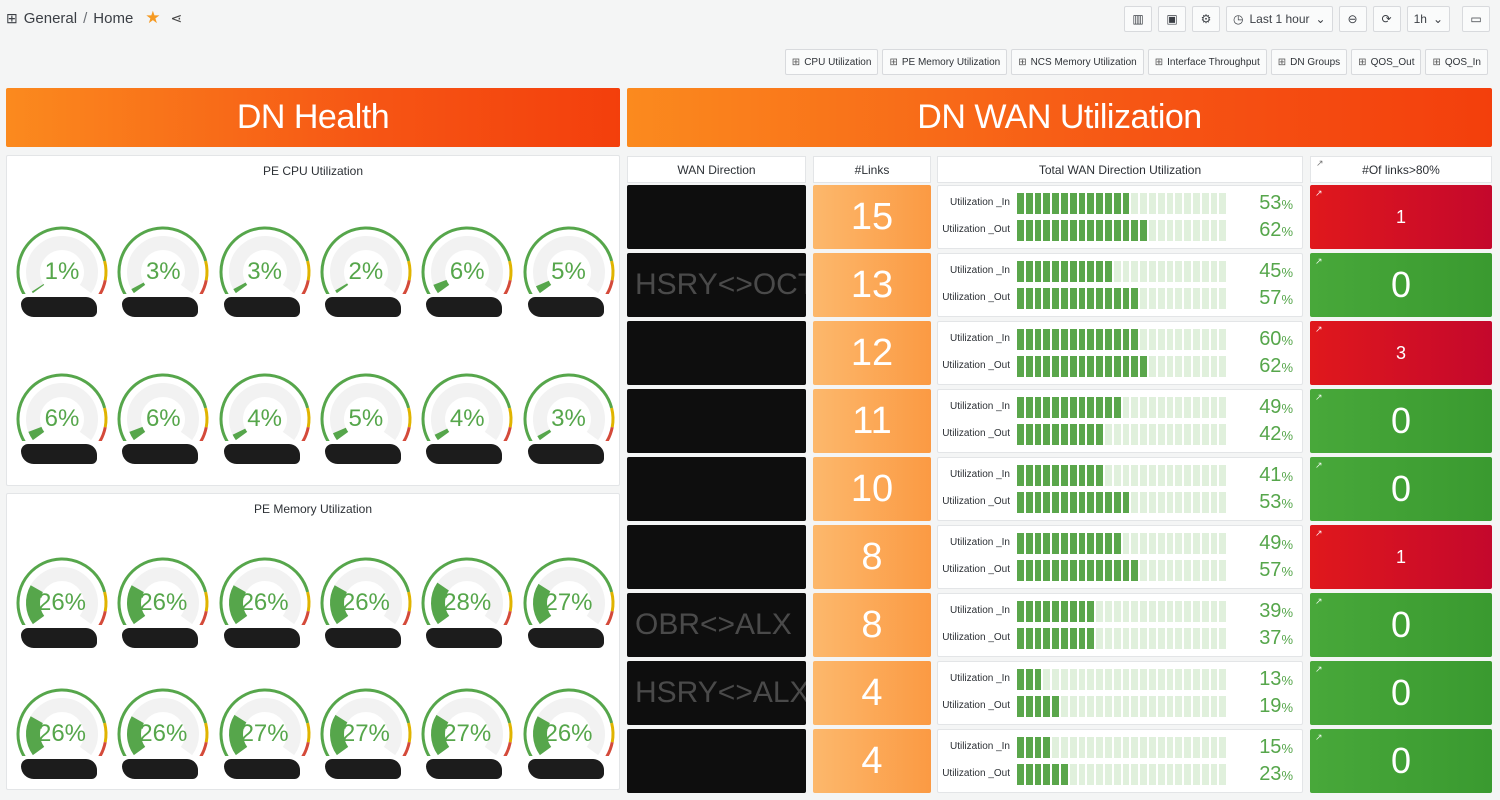 Image resolution: width=1500 pixels, height=800 pixels. What do you see at coordinates (264, 418) in the screenshot?
I see `gauge-value: 4%` at bounding box center [264, 418].